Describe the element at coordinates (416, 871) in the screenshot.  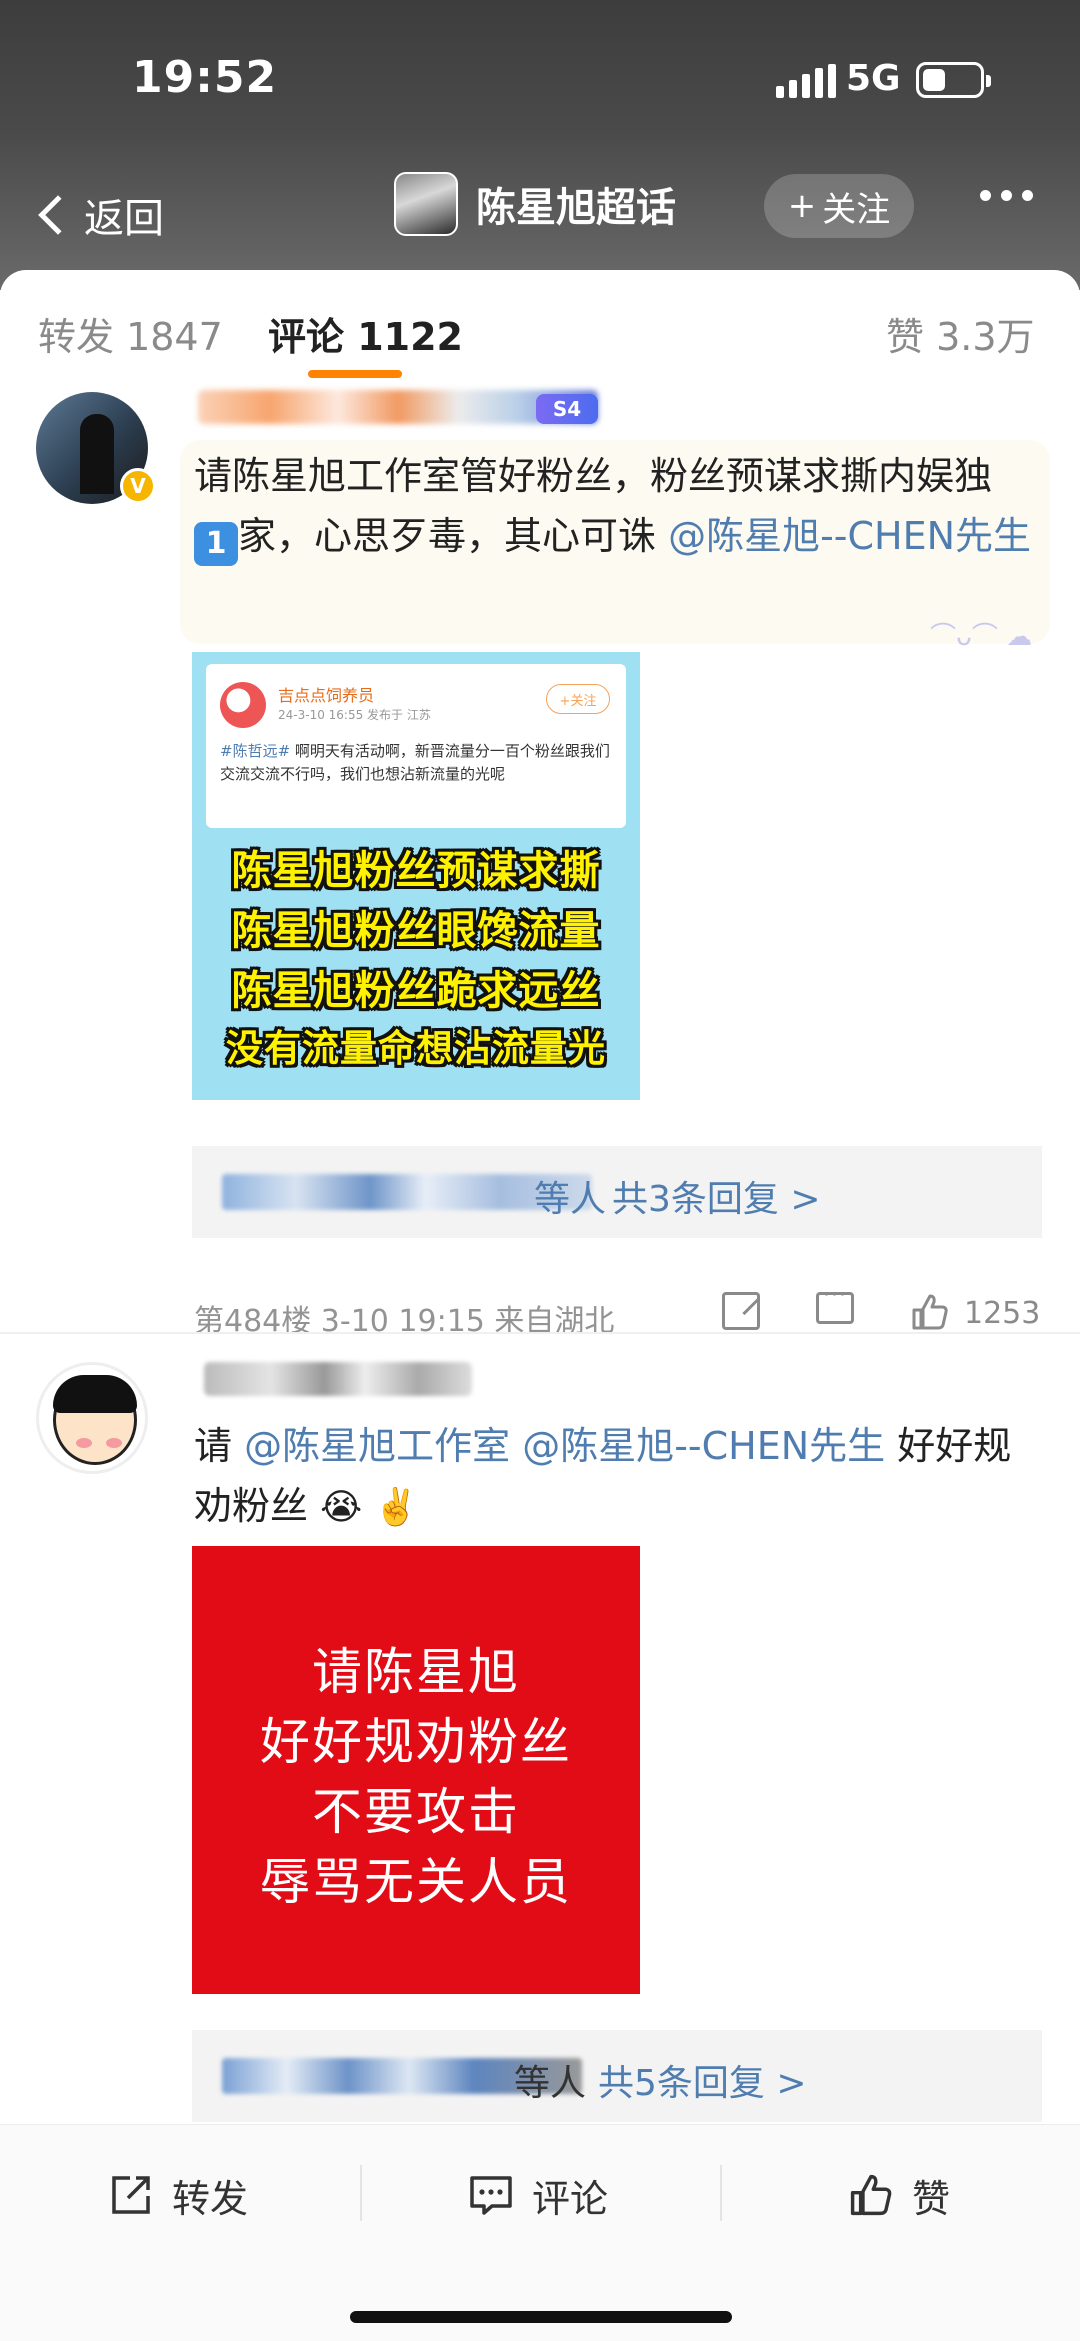
I see `image-caption-line: 陈星旭粉丝预谋求撕` at that location.